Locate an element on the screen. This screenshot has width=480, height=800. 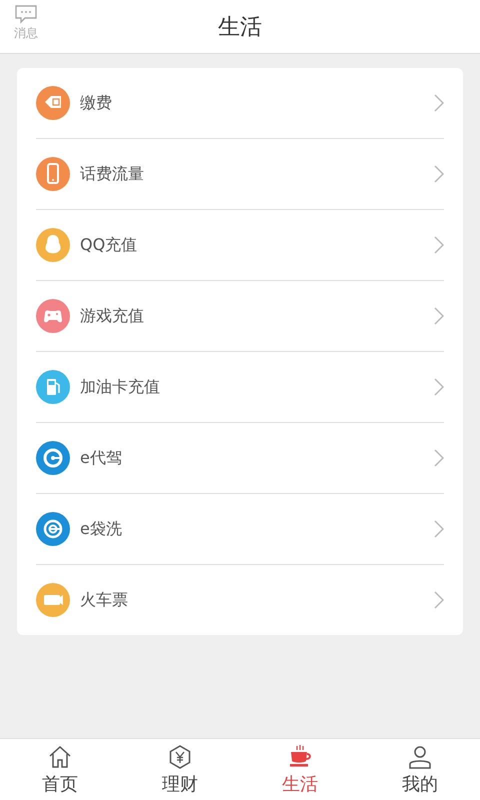
tab-bar-item: 我的 is located at coordinates (420, 769).